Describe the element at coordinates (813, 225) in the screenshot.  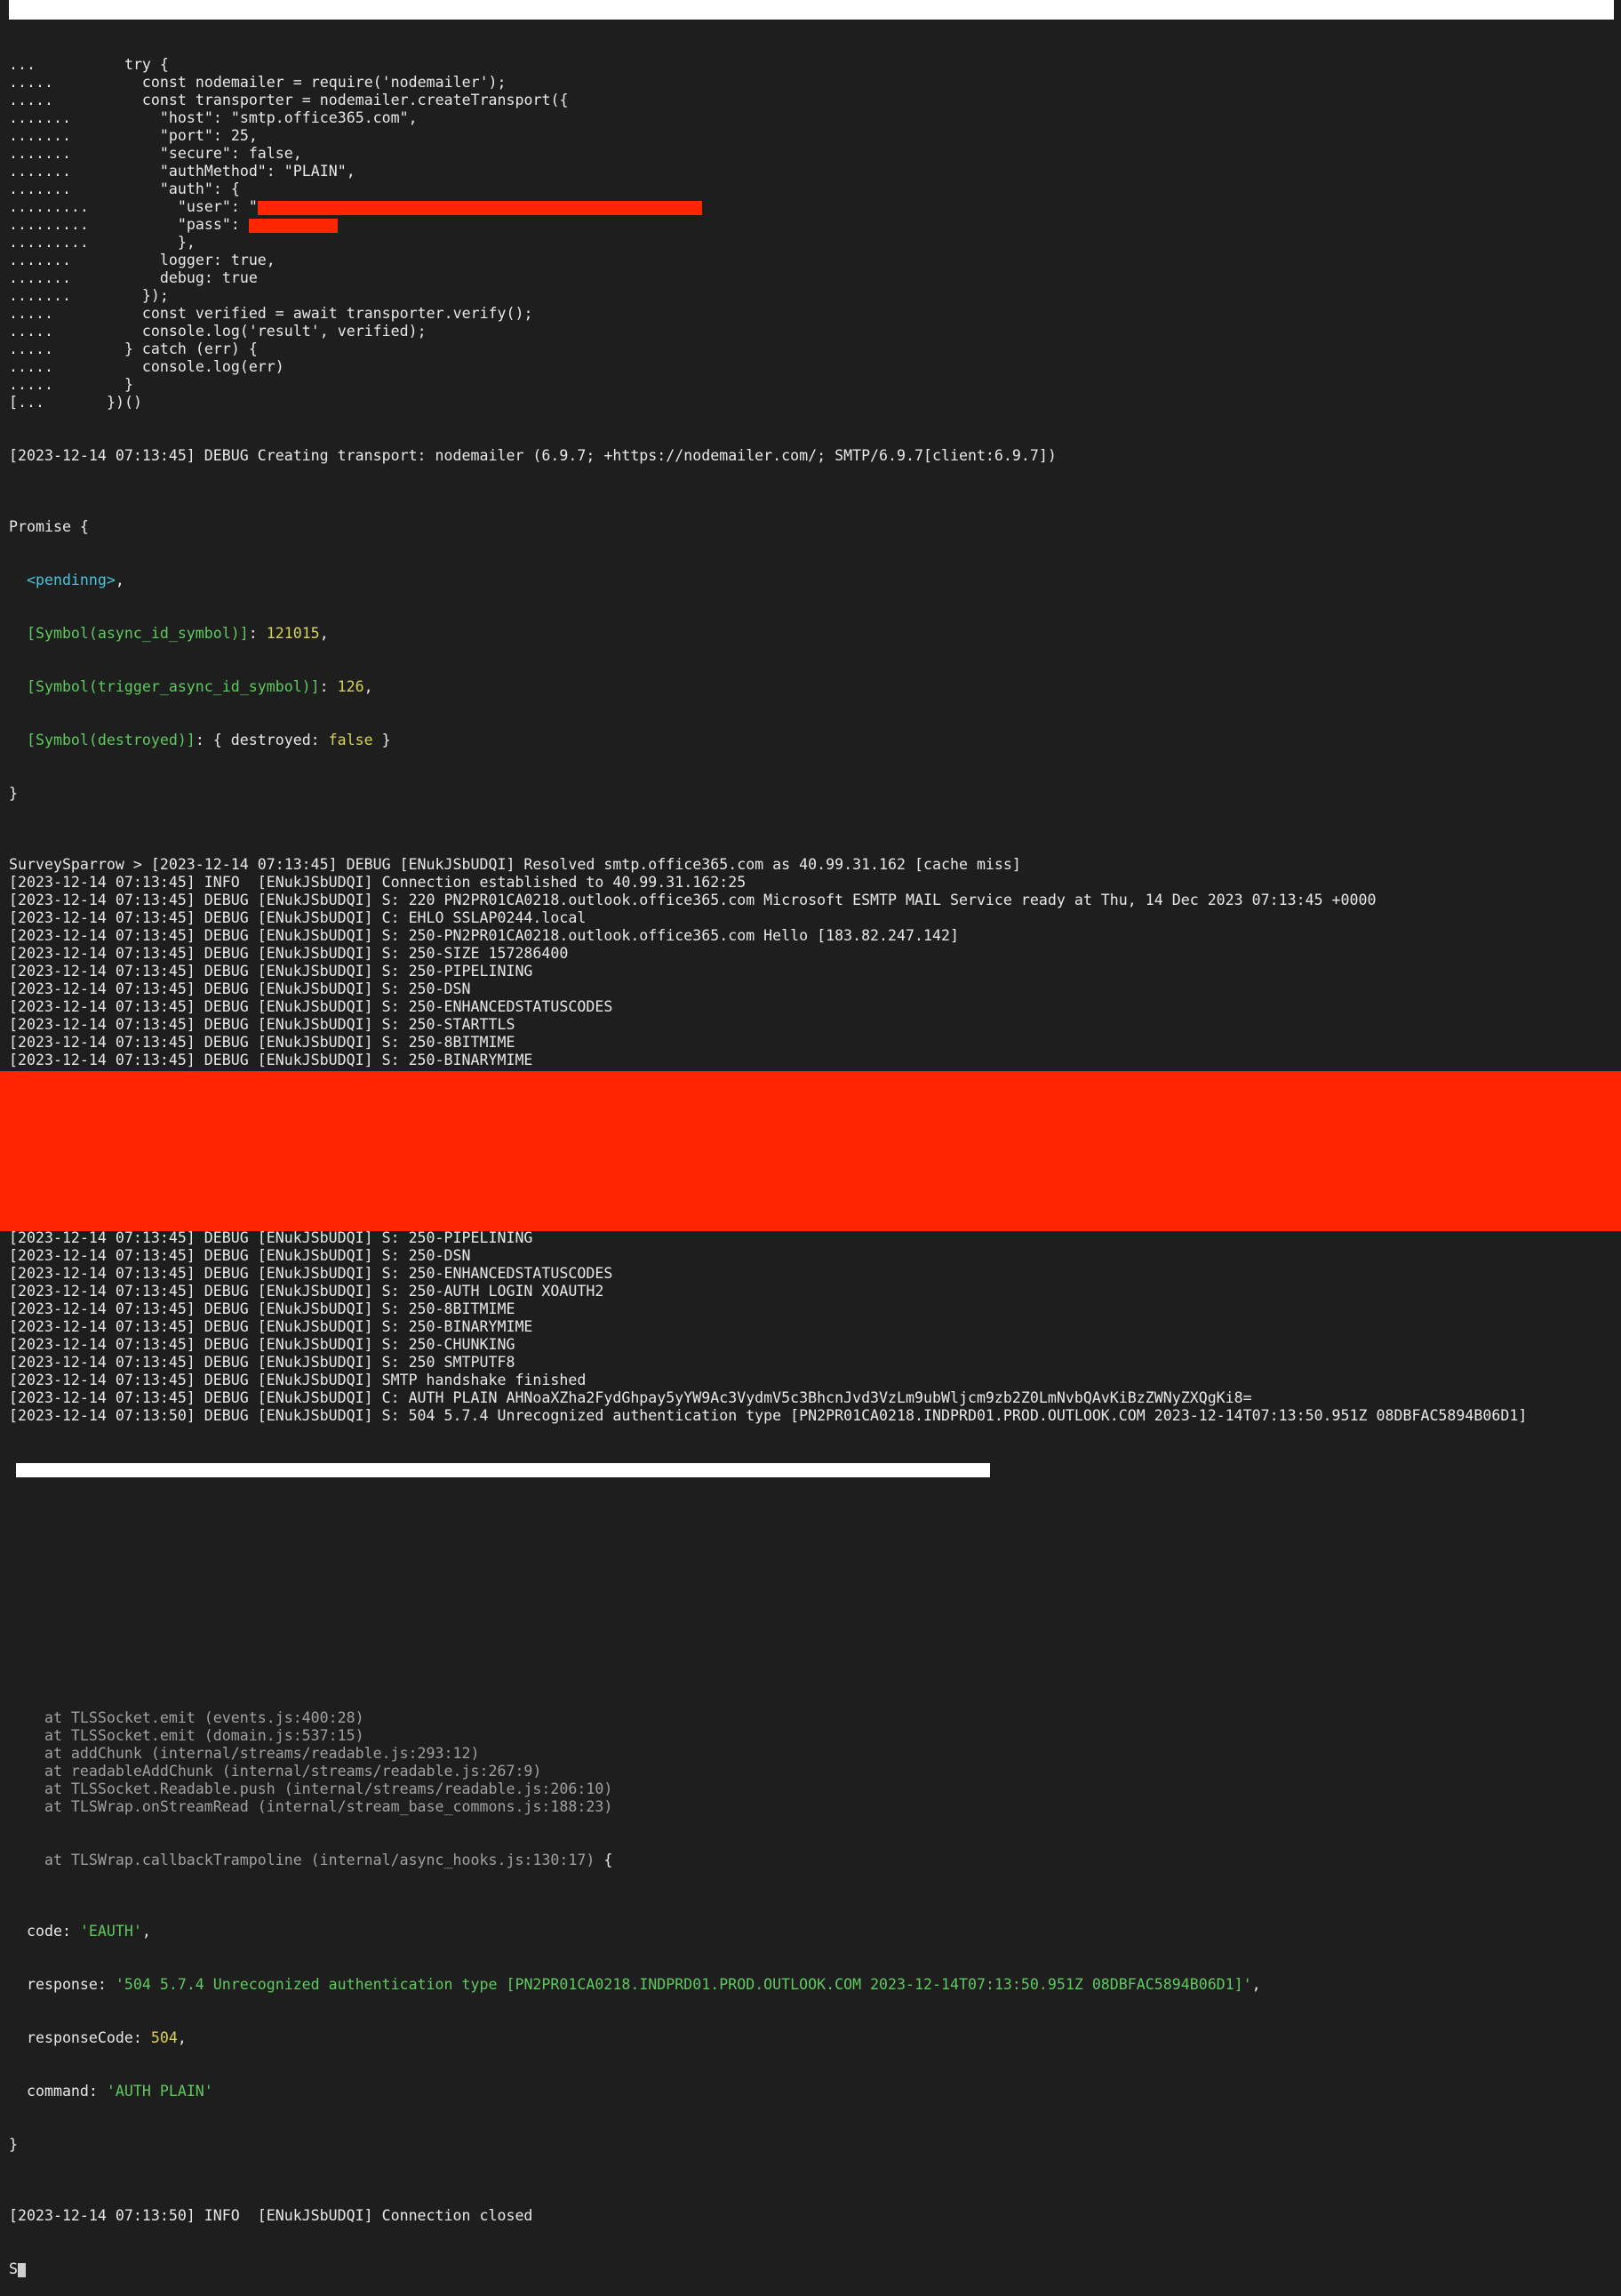
I see `code-line: ......... "pass":` at that location.